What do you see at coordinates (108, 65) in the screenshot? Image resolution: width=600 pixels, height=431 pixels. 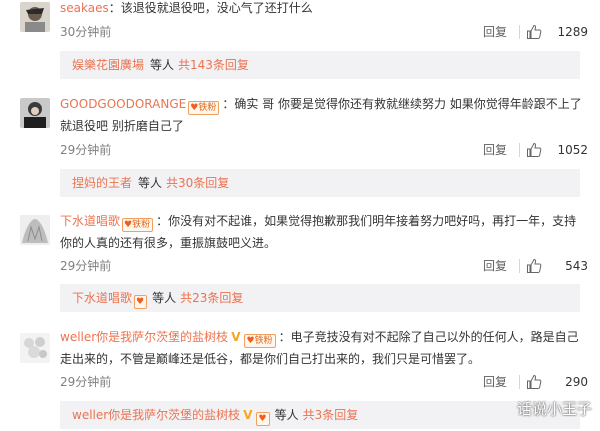 I see `sub-reply-username: 娱樂花園廣場` at bounding box center [108, 65].